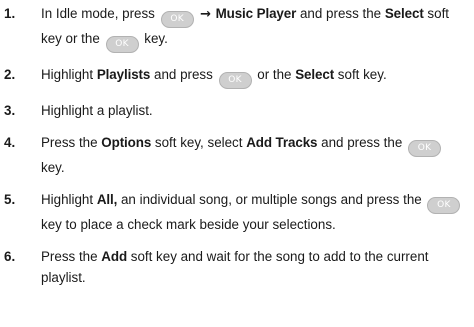 The width and height of the screenshot is (474, 327). I want to click on text-run: or the, so click(274, 74).